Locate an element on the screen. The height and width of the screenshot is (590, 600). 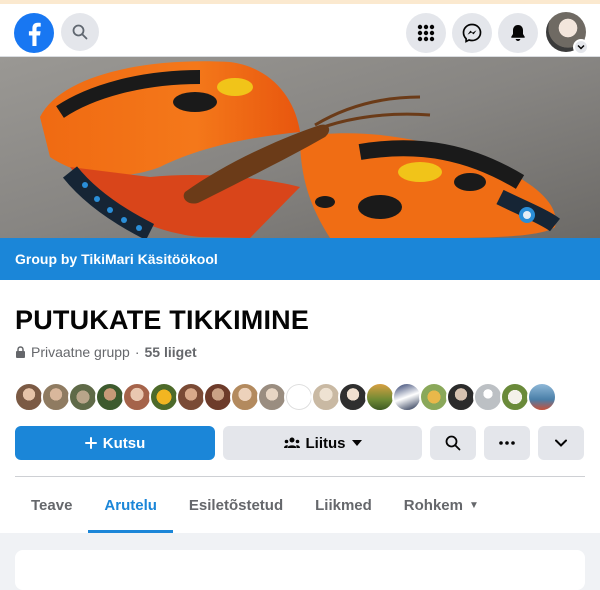
menu-button is located at coordinates (426, 33).